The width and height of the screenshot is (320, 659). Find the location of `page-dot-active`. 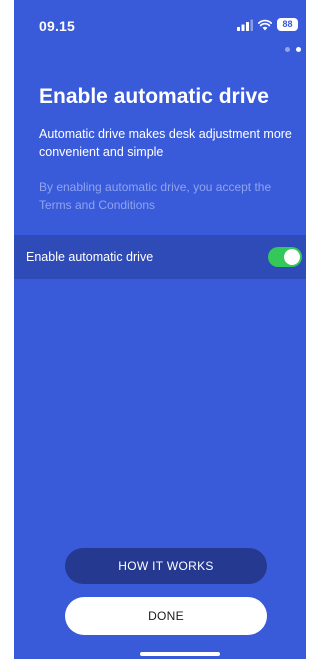

page-dot-active is located at coordinates (298, 49).